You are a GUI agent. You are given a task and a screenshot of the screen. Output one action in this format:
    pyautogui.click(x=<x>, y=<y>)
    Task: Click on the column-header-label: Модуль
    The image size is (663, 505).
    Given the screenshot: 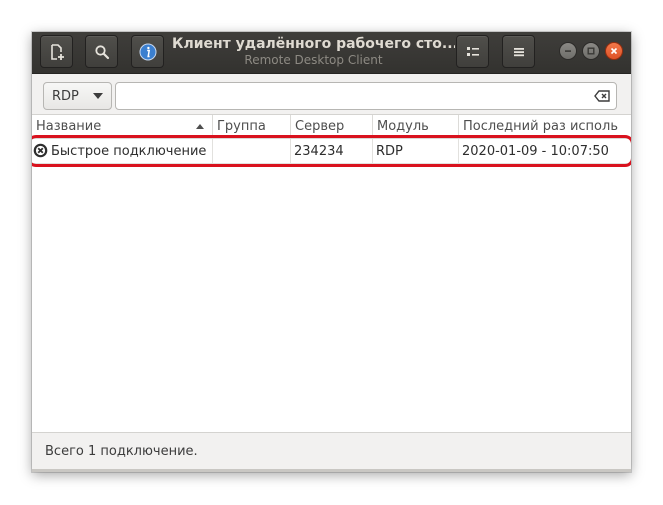 What is the action you would take?
    pyautogui.click(x=403, y=126)
    